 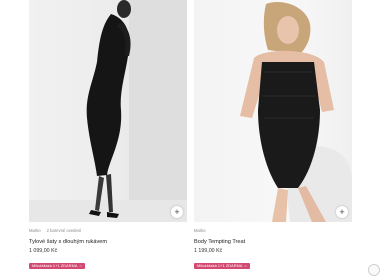 What do you see at coordinates (43, 251) in the screenshot?
I see `product-price: 1 099,00 Kč` at bounding box center [43, 251].